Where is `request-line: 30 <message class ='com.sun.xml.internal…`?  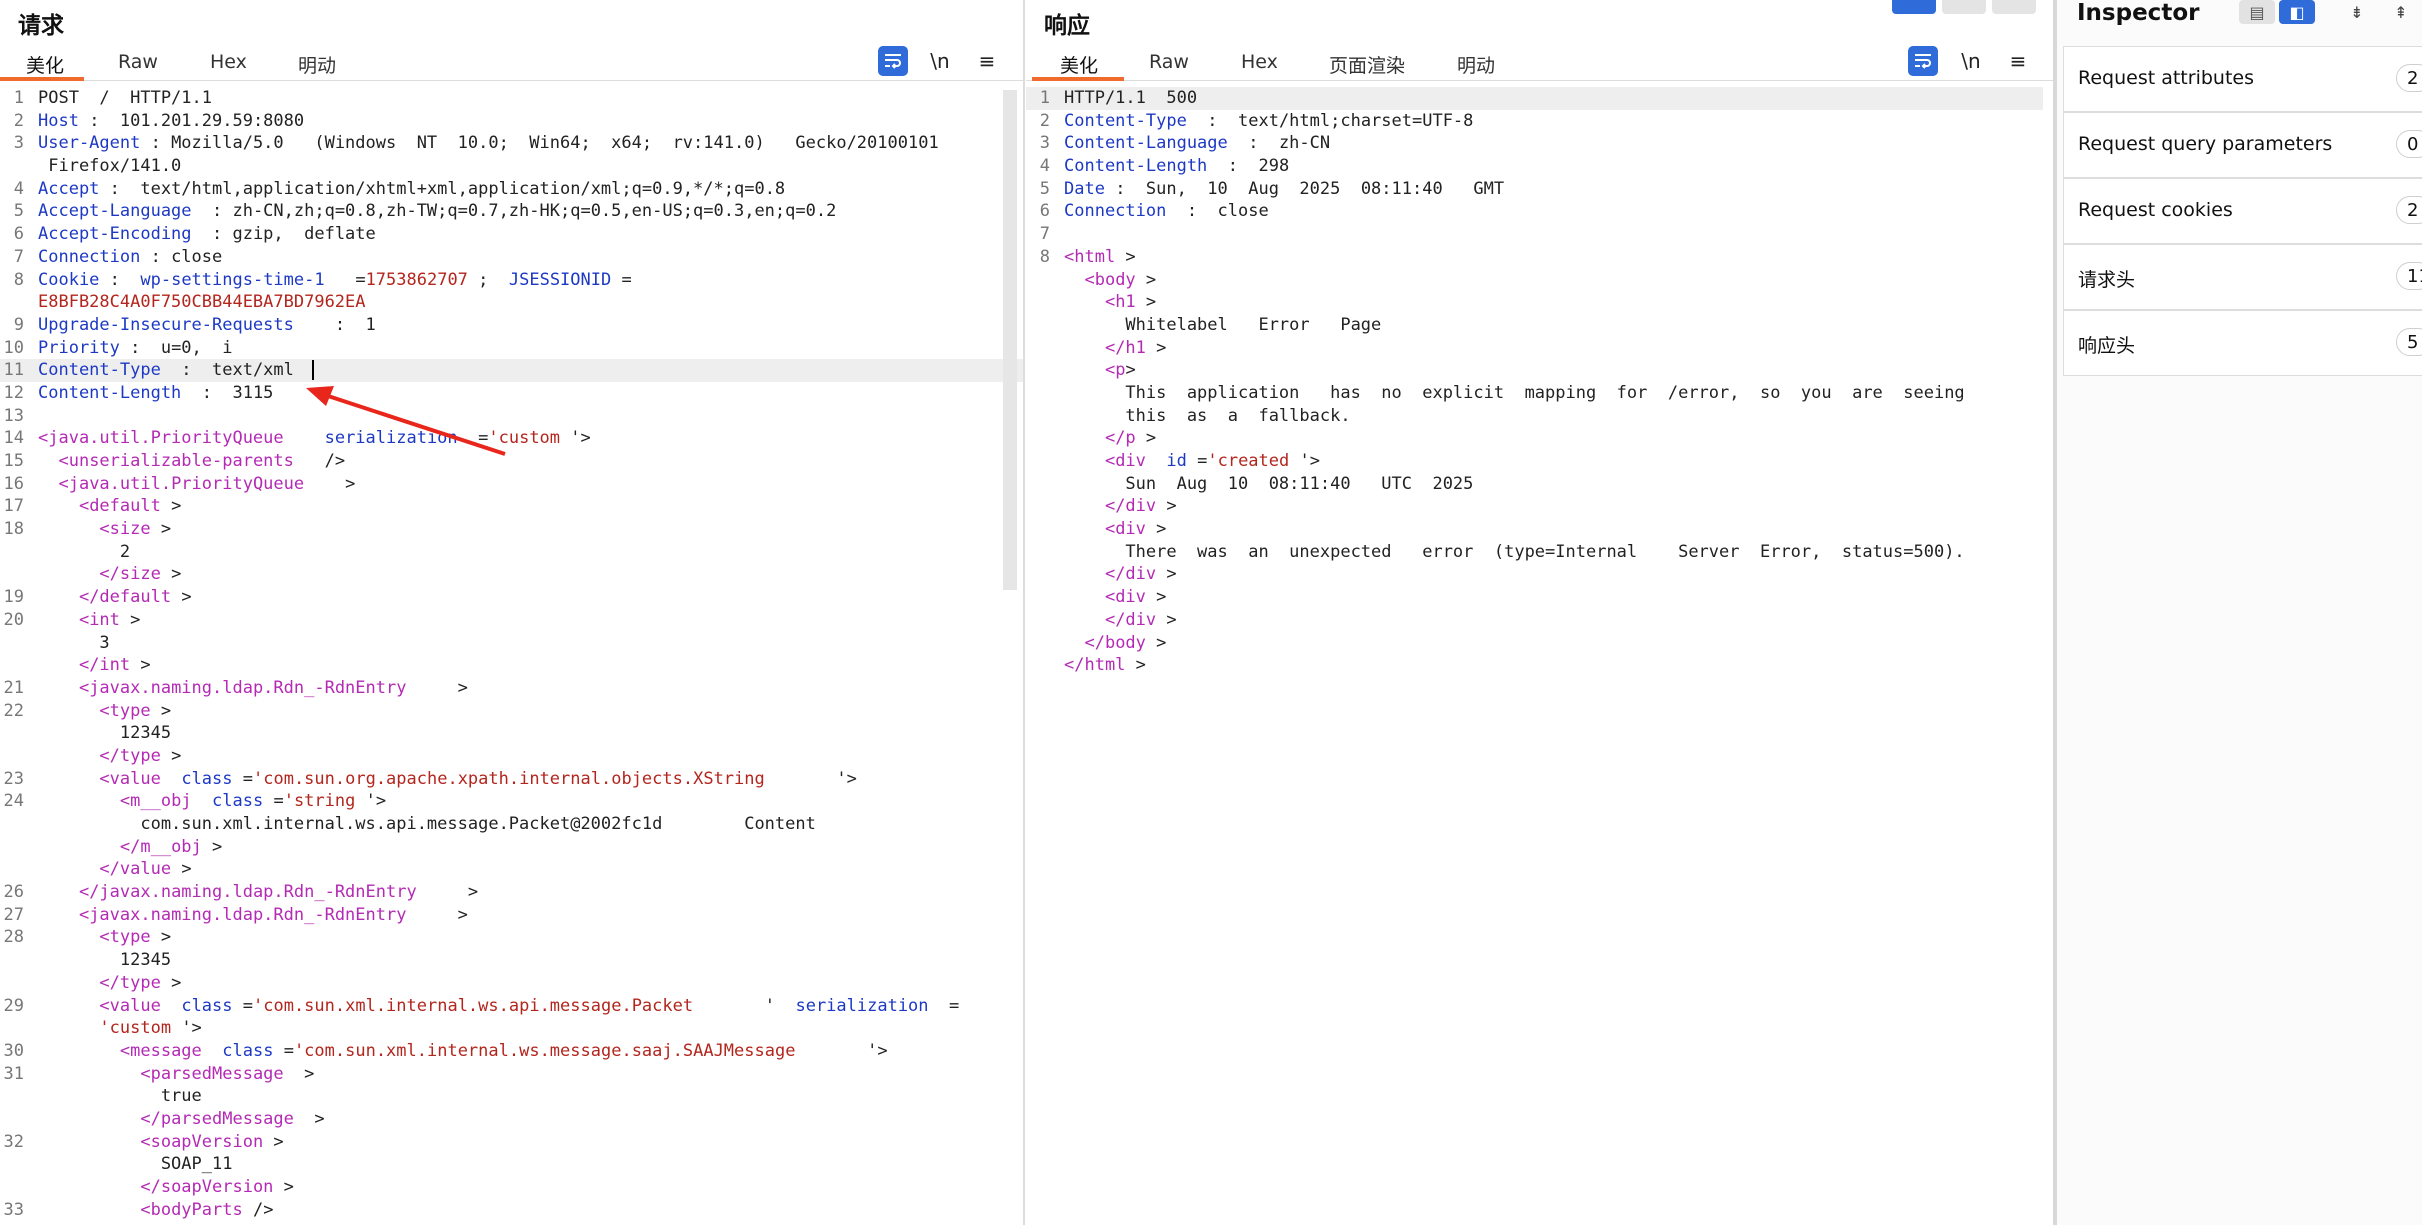
request-line: 30 <message class ='com.sun.xml.internal… is located at coordinates (511, 1051).